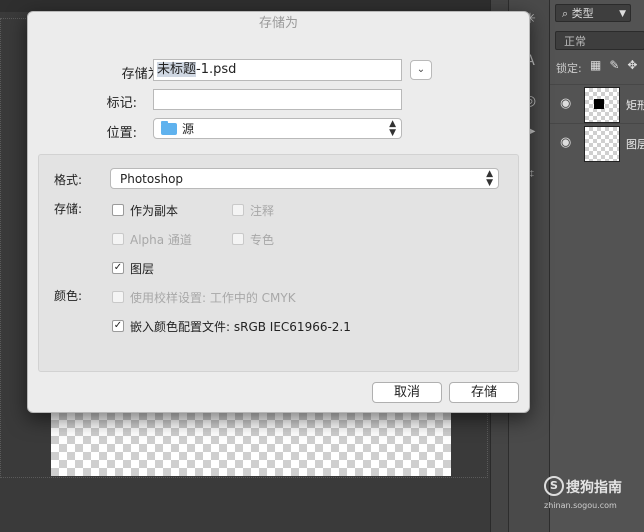 The image size is (644, 532). Describe the element at coordinates (262, 211) in the screenshot. I see `notes-label: 注释` at that location.